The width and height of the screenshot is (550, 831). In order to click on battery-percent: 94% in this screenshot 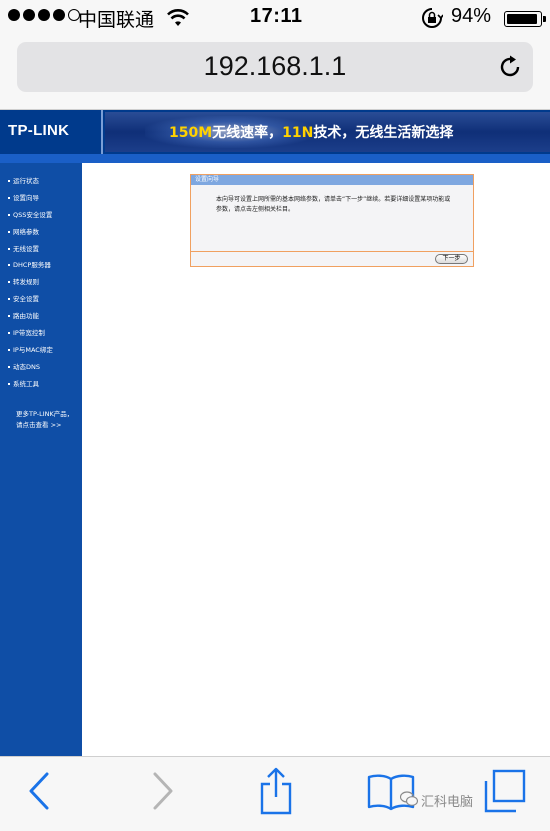, I will do `click(471, 16)`.